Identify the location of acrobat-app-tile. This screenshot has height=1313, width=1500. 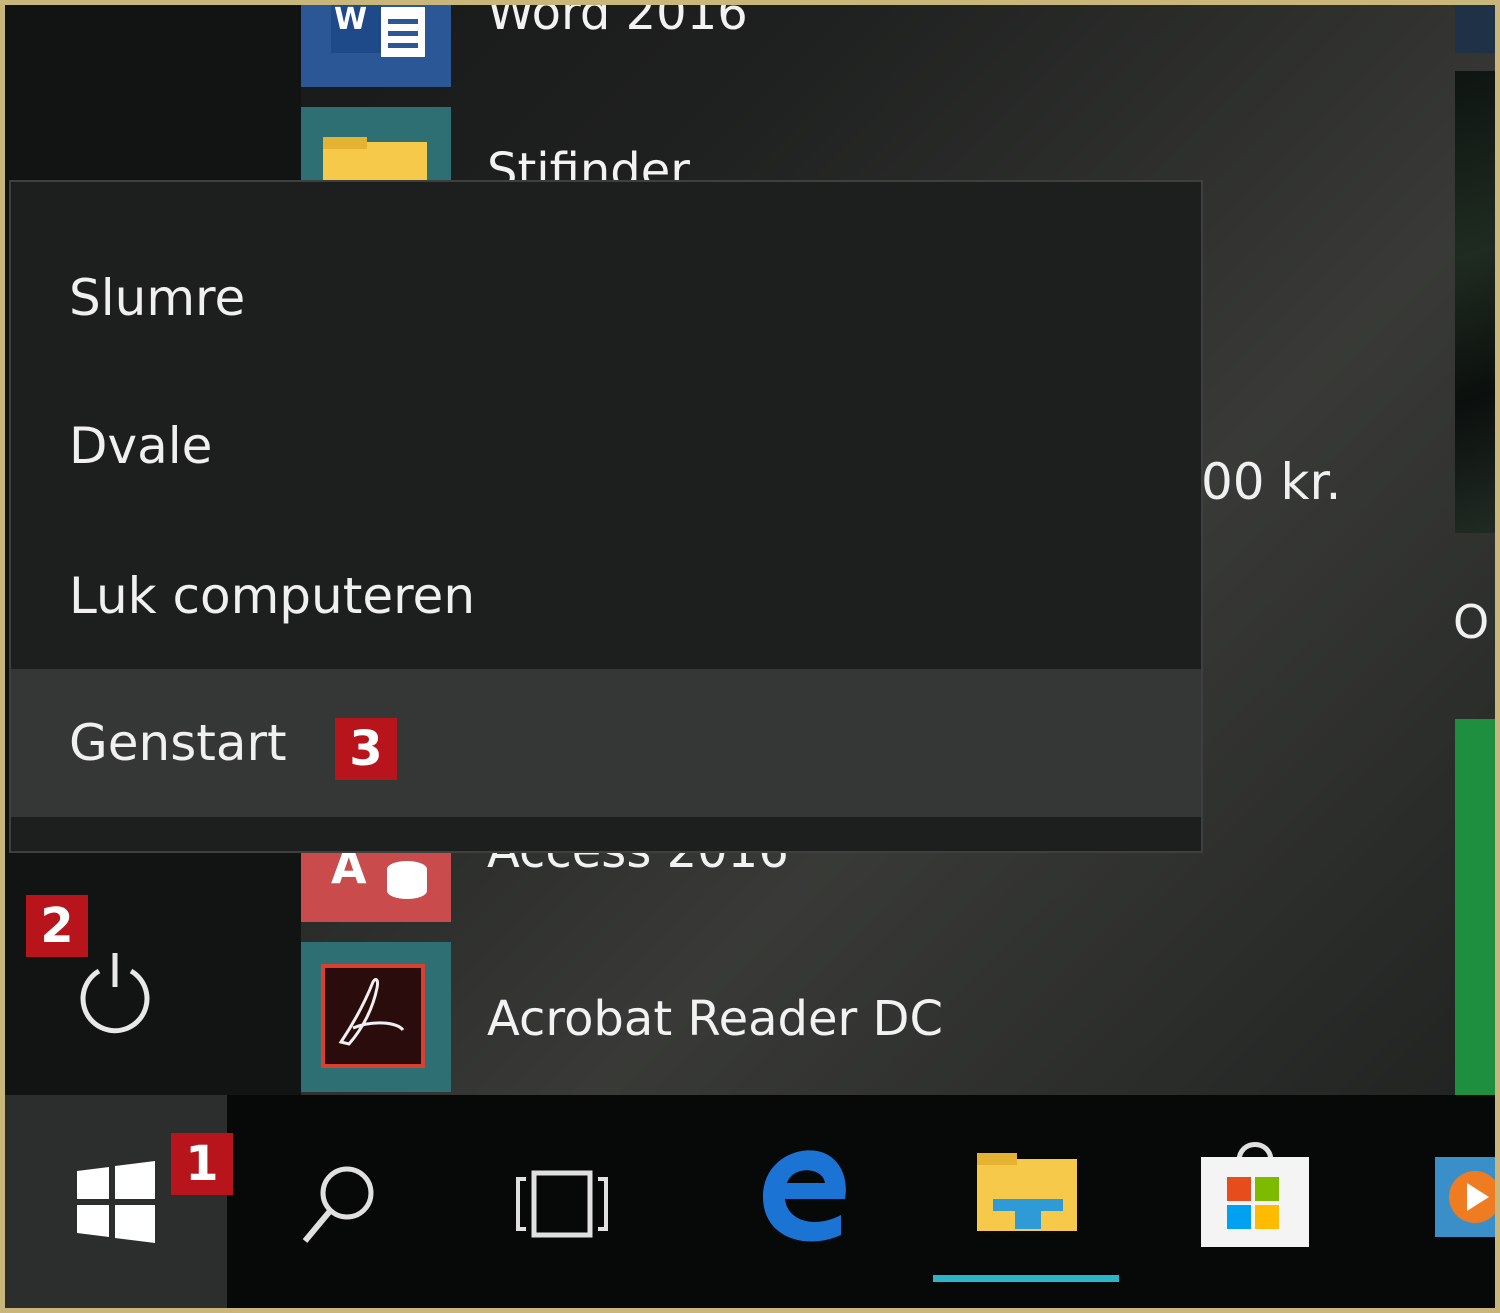
(376, 1017).